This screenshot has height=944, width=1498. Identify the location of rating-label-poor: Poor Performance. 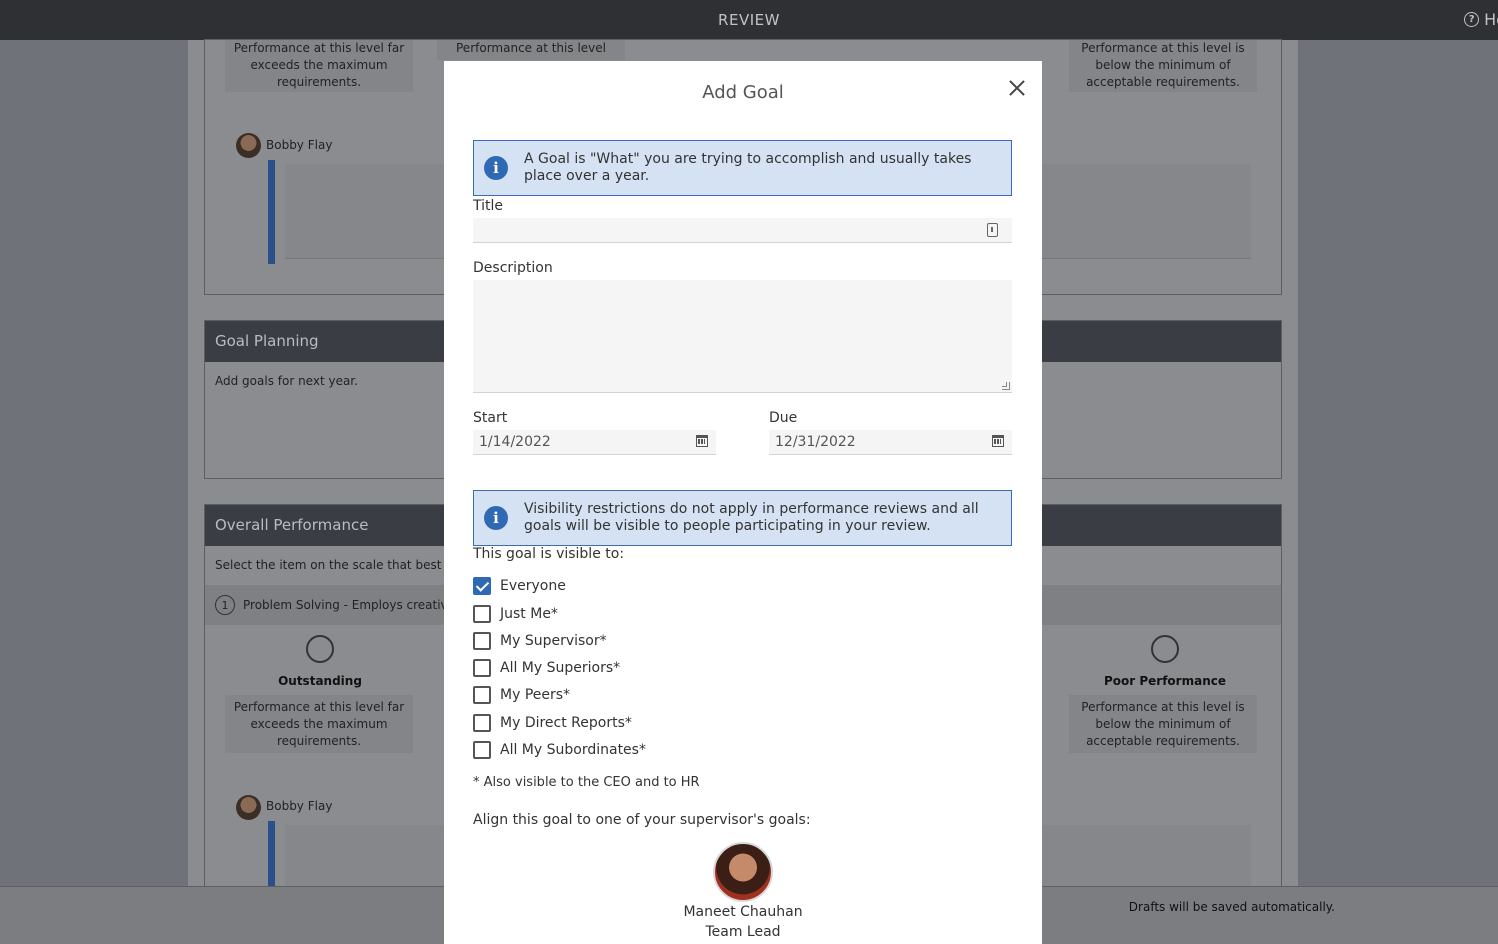
(1164, 681).